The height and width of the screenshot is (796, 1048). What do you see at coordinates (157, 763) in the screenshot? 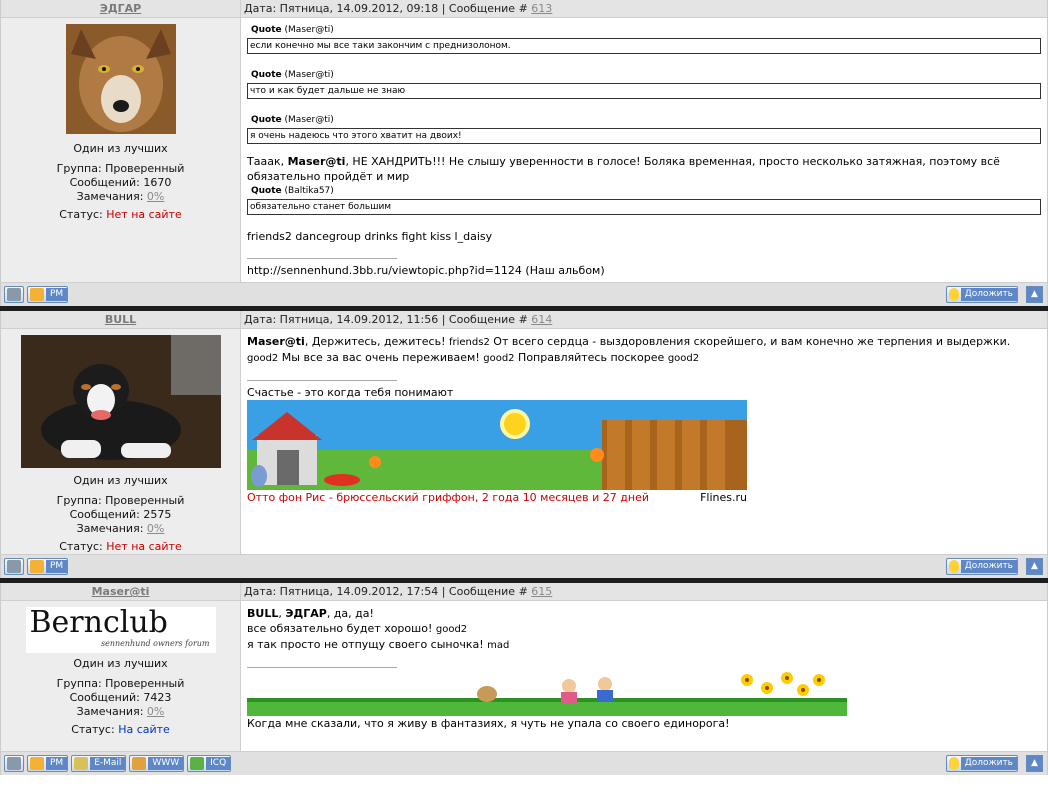
I see `www-button: WWW` at bounding box center [157, 763].